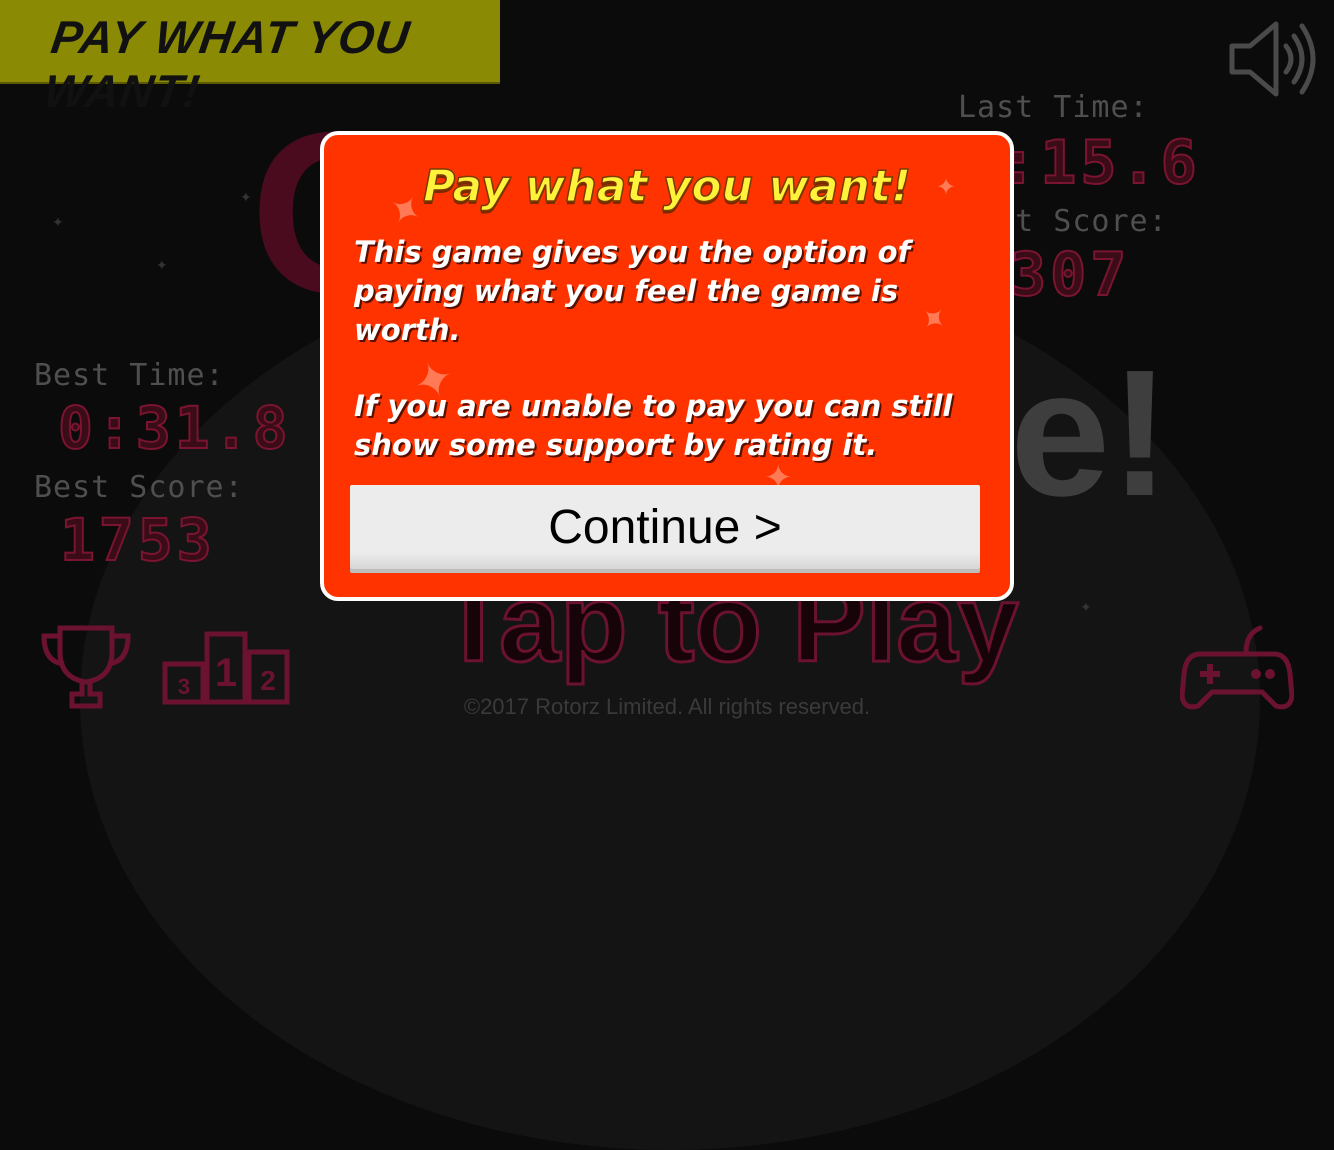 This screenshot has width=1334, height=1150. I want to click on banner-label: PAY WHAT YOU WANT!, so click(227, 64).